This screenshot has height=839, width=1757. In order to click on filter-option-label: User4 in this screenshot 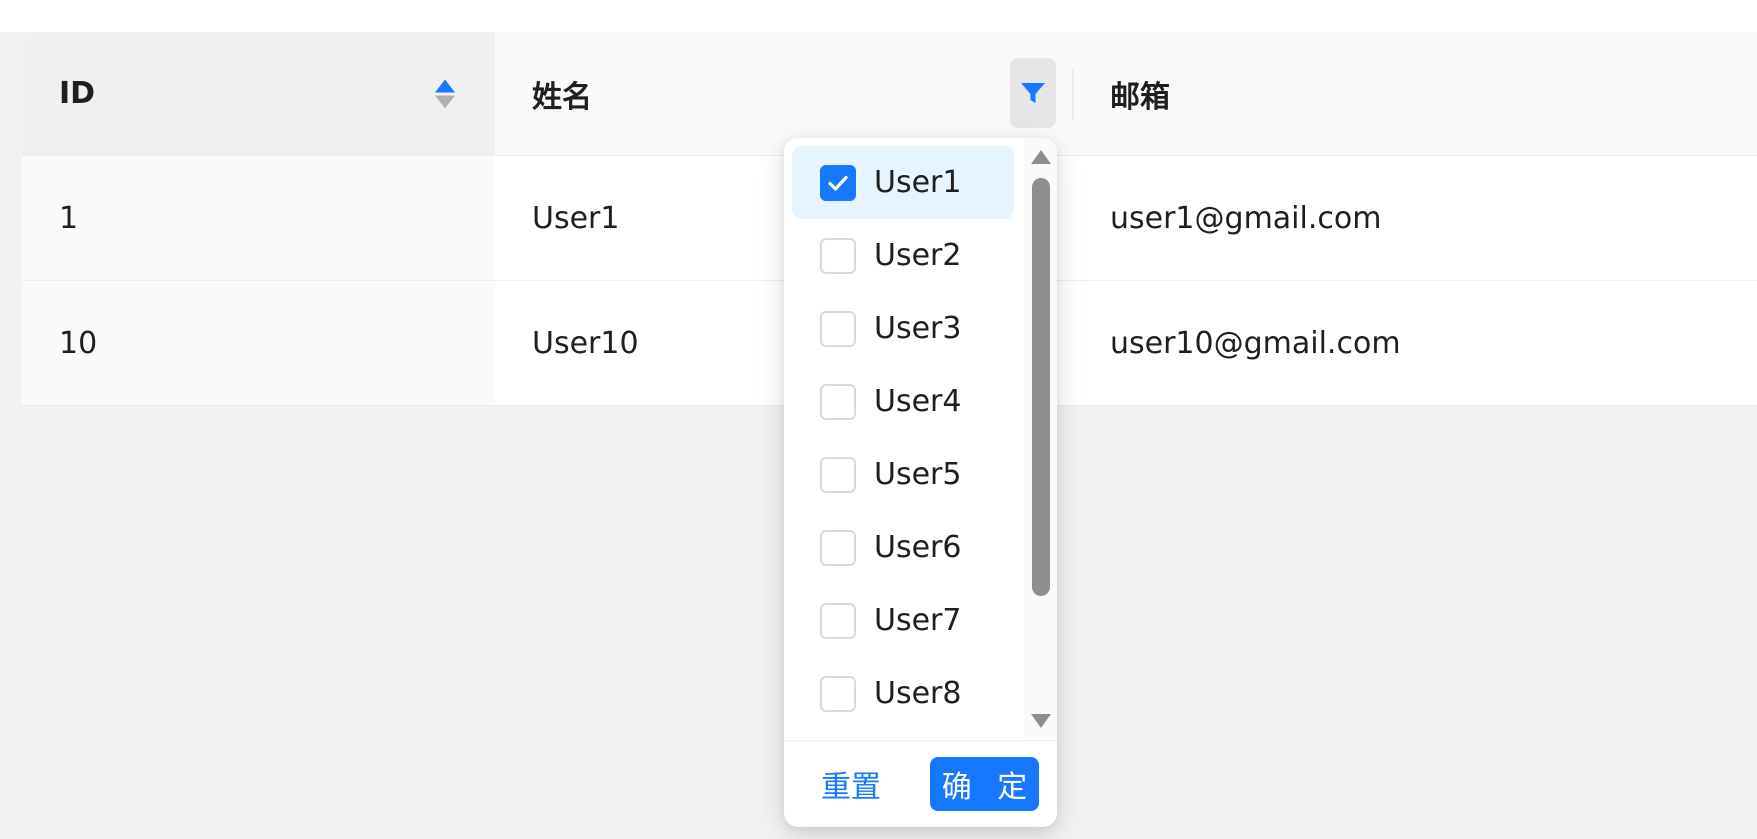, I will do `click(918, 401)`.